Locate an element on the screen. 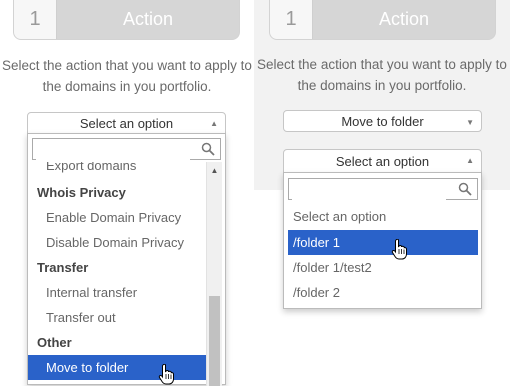 The height and width of the screenshot is (386, 510). folder-select: Select an option ▲ is located at coordinates (382, 161).